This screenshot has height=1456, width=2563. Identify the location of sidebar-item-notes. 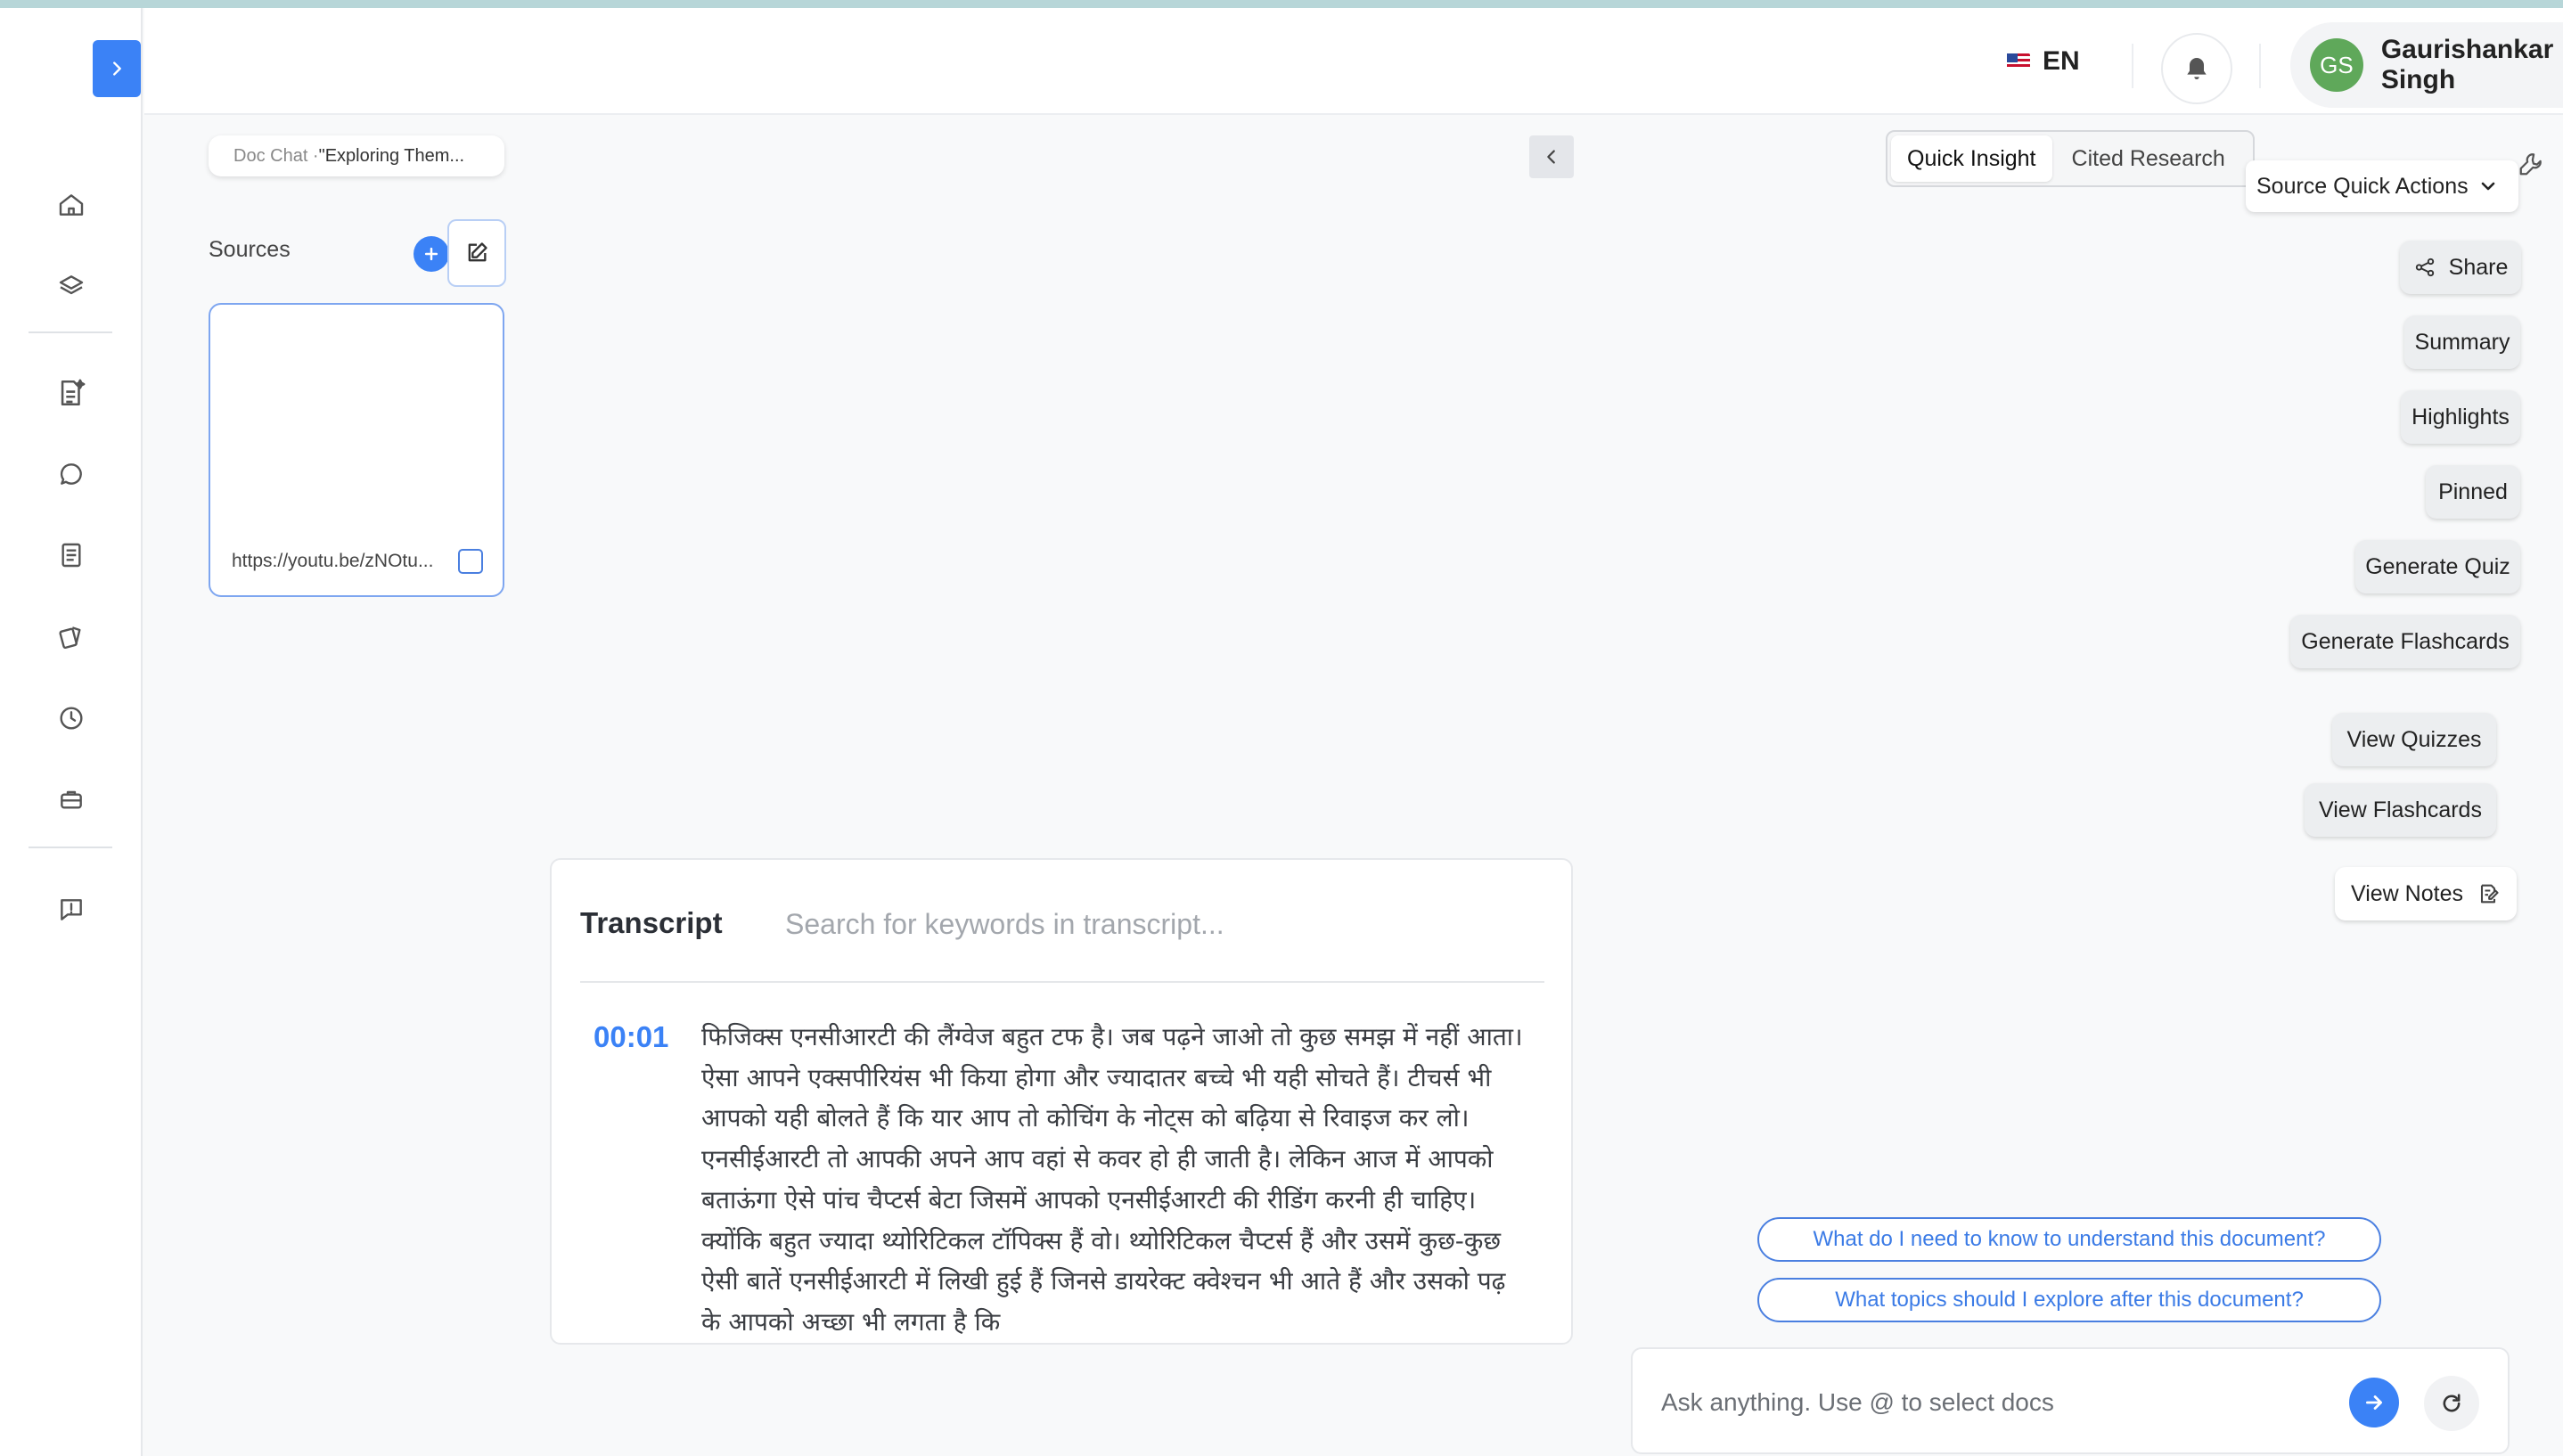
(71, 556).